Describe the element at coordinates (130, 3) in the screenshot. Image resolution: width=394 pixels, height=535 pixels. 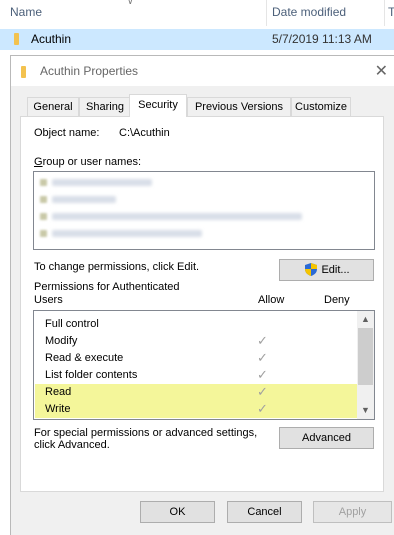
I see `sort-chevron-icon: ∨` at that location.